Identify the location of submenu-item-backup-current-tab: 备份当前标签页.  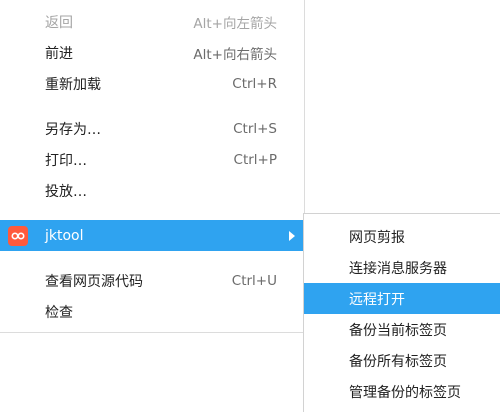
(402, 329).